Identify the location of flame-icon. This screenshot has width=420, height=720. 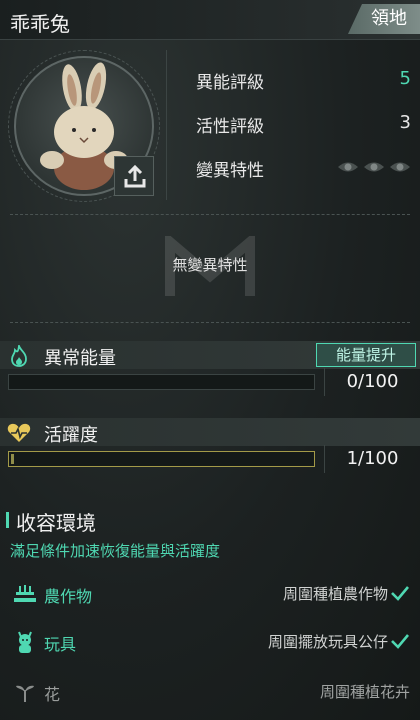
(19, 356).